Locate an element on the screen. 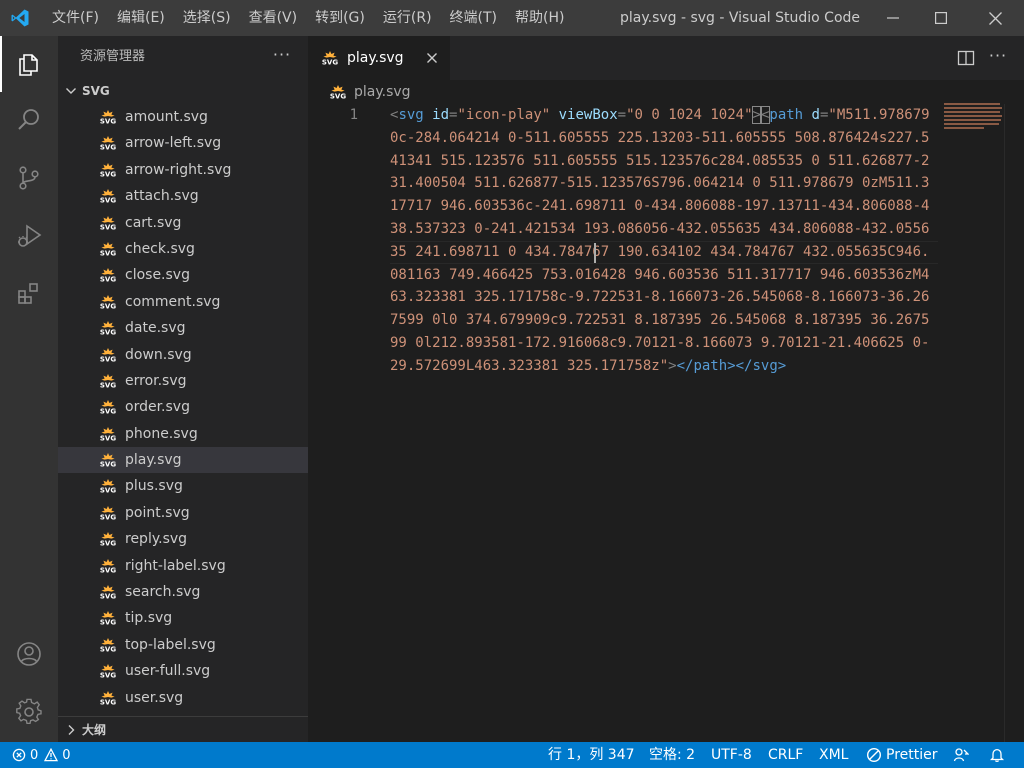 Image resolution: width=1024 pixels, height=768 pixels. activity-search is located at coordinates (29, 120).